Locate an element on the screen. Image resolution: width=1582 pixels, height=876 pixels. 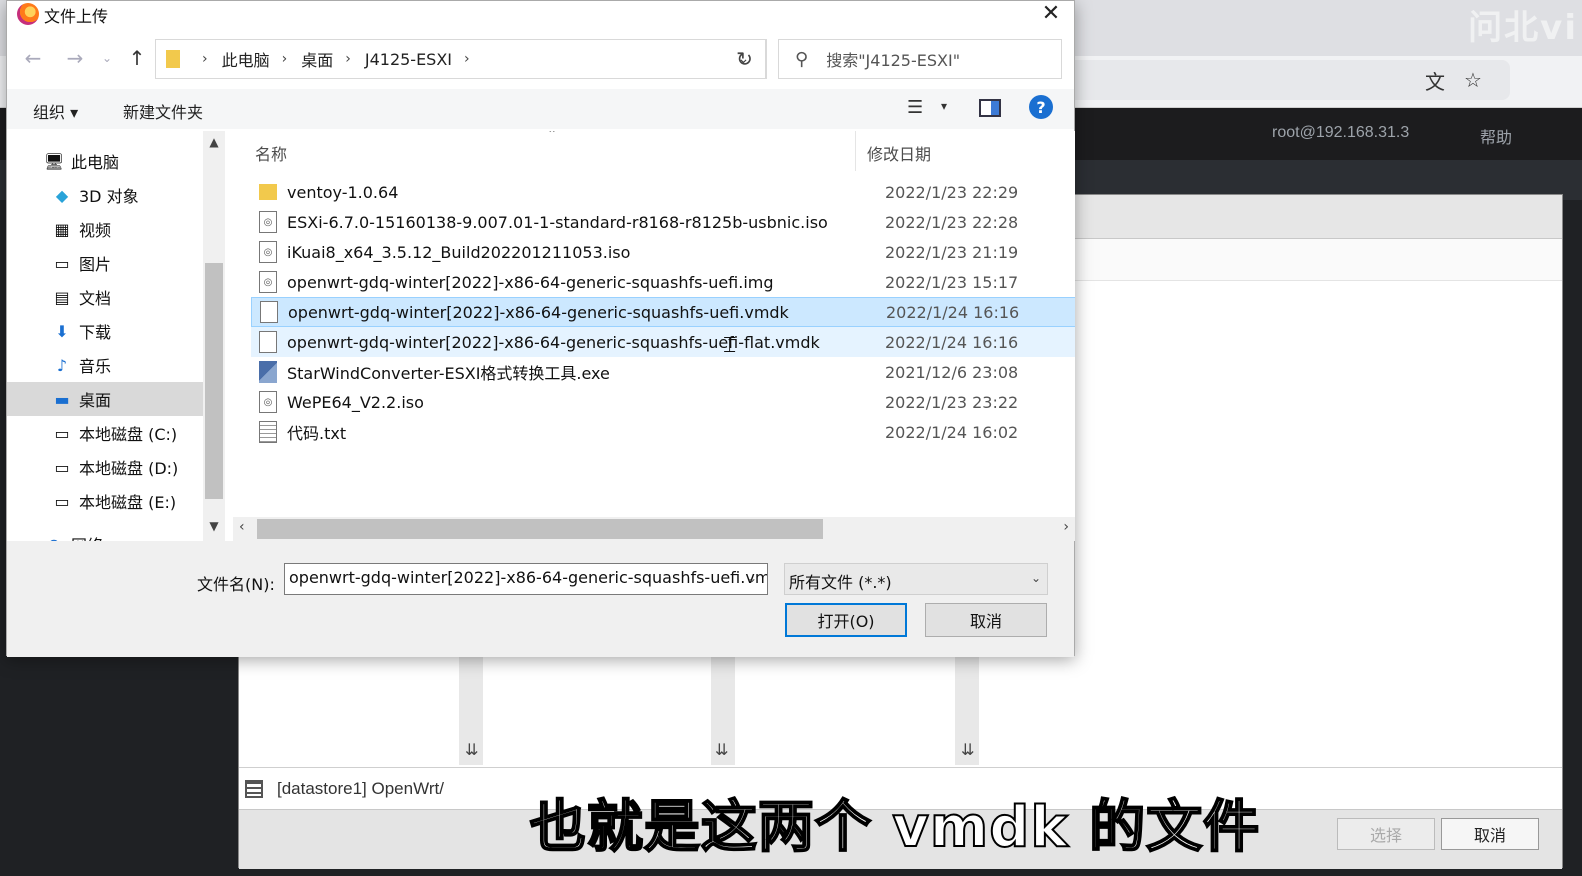
tree-item-pictures: ▭ 图片 is located at coordinates (105, 263).